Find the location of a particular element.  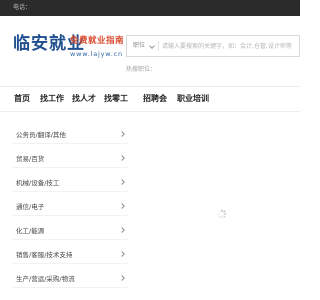

category-item: 生产/营运/采购/物流 is located at coordinates (70, 279).